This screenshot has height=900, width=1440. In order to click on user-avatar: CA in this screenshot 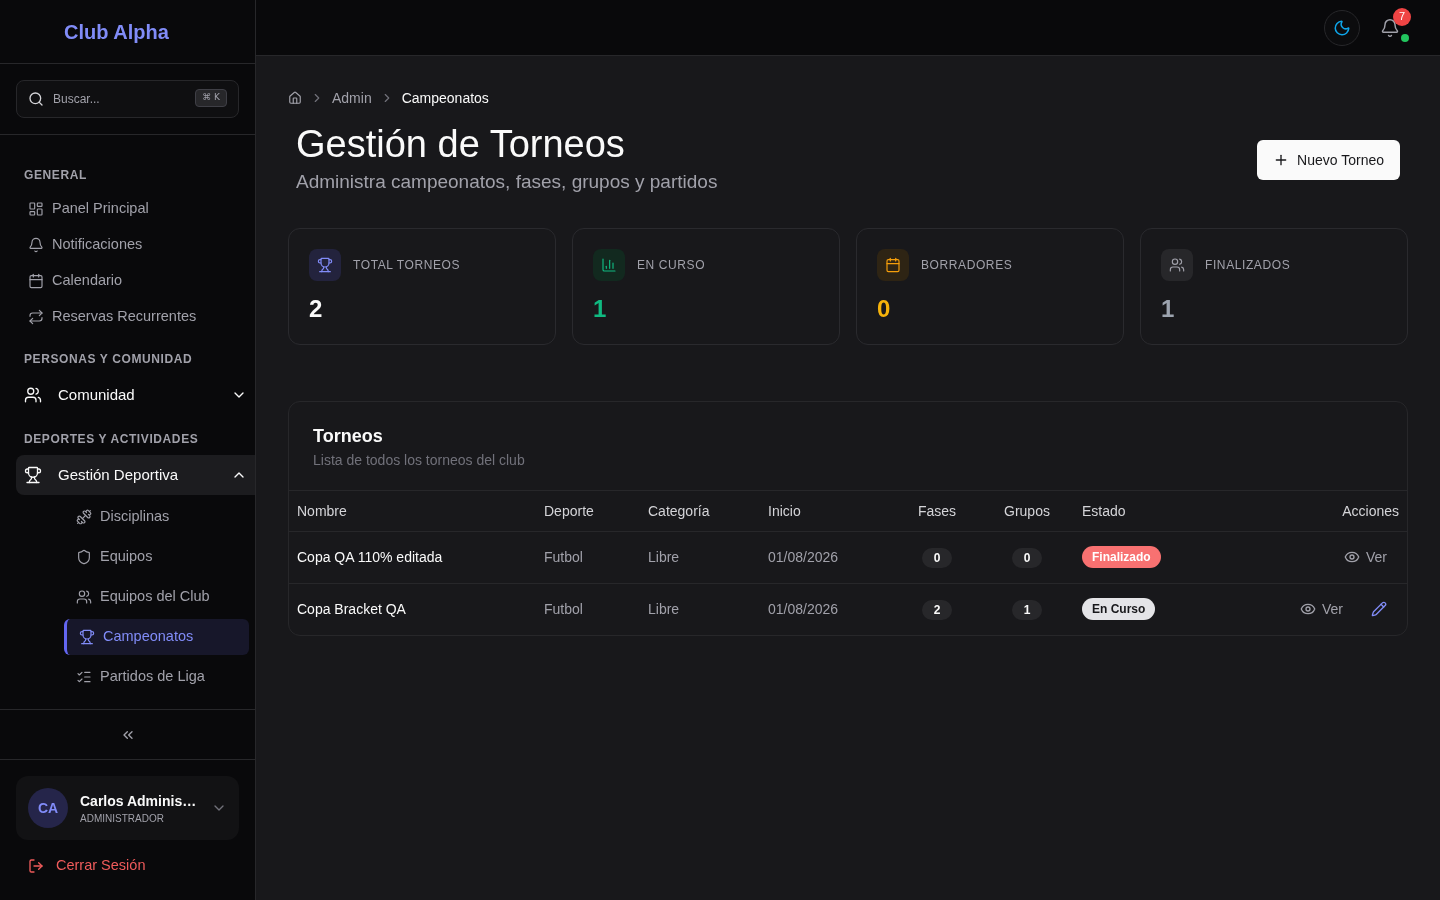, I will do `click(48, 808)`.